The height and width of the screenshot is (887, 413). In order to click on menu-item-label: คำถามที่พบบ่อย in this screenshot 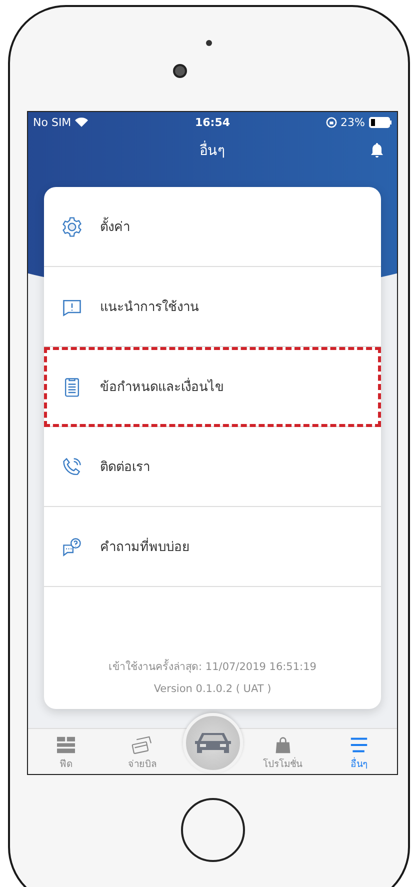, I will do `click(145, 546)`.